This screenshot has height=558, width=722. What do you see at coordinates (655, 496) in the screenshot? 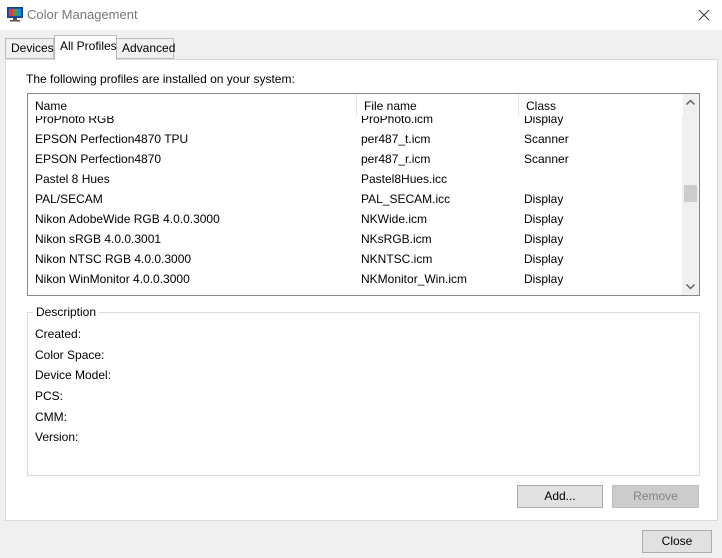
I see `remove-profile-button: Remove` at bounding box center [655, 496].